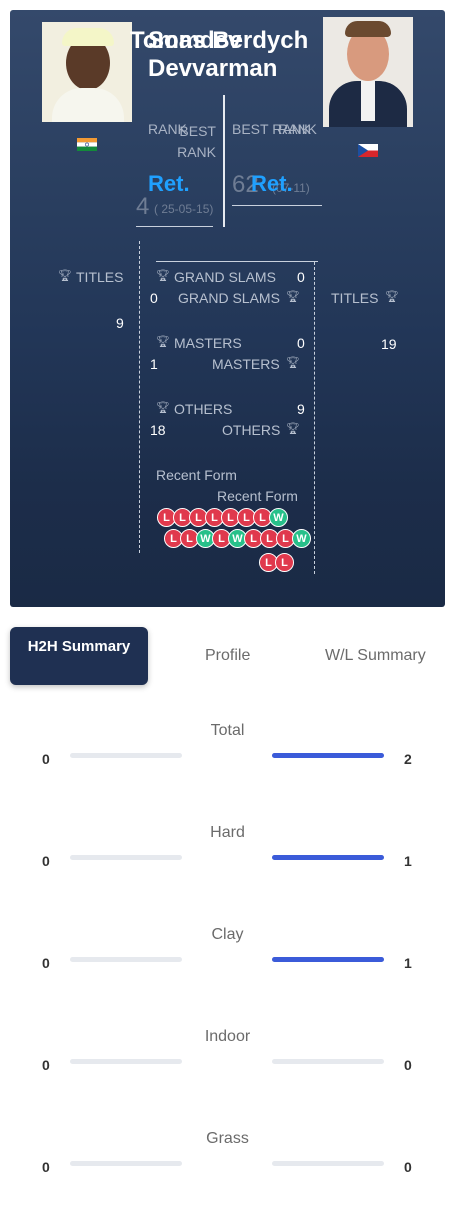  Describe the element at coordinates (246, 364) in the screenshot. I see `player2-masters-label: MASTERS` at that location.